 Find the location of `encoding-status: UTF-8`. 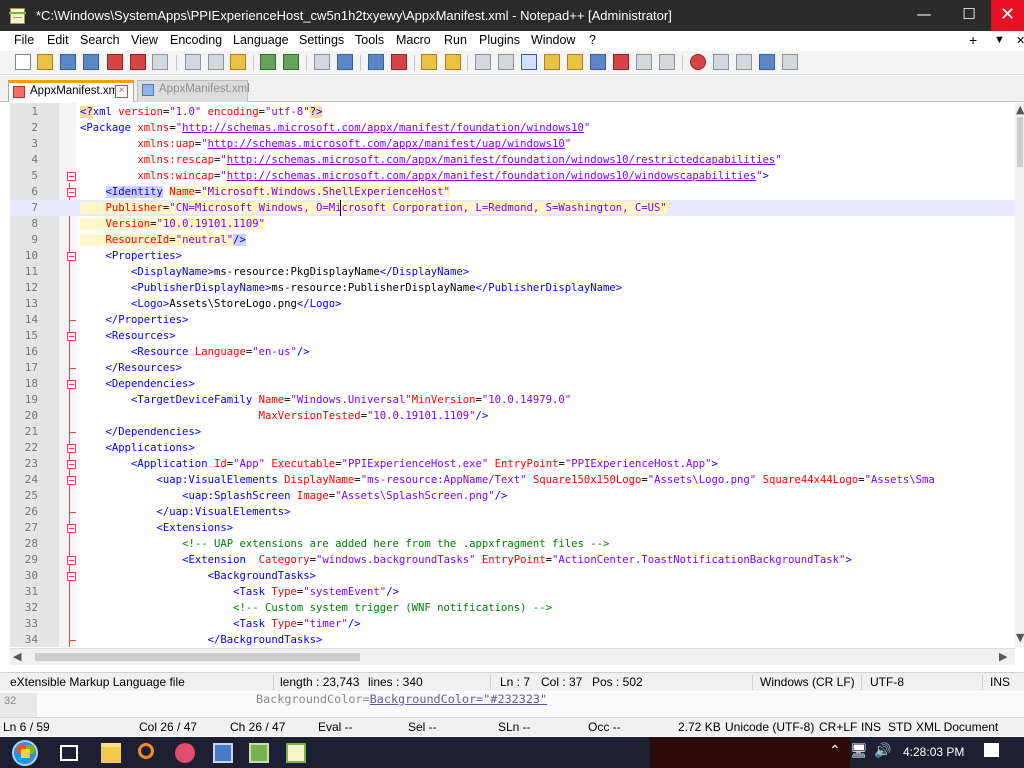

encoding-status: UTF-8 is located at coordinates (887, 682).